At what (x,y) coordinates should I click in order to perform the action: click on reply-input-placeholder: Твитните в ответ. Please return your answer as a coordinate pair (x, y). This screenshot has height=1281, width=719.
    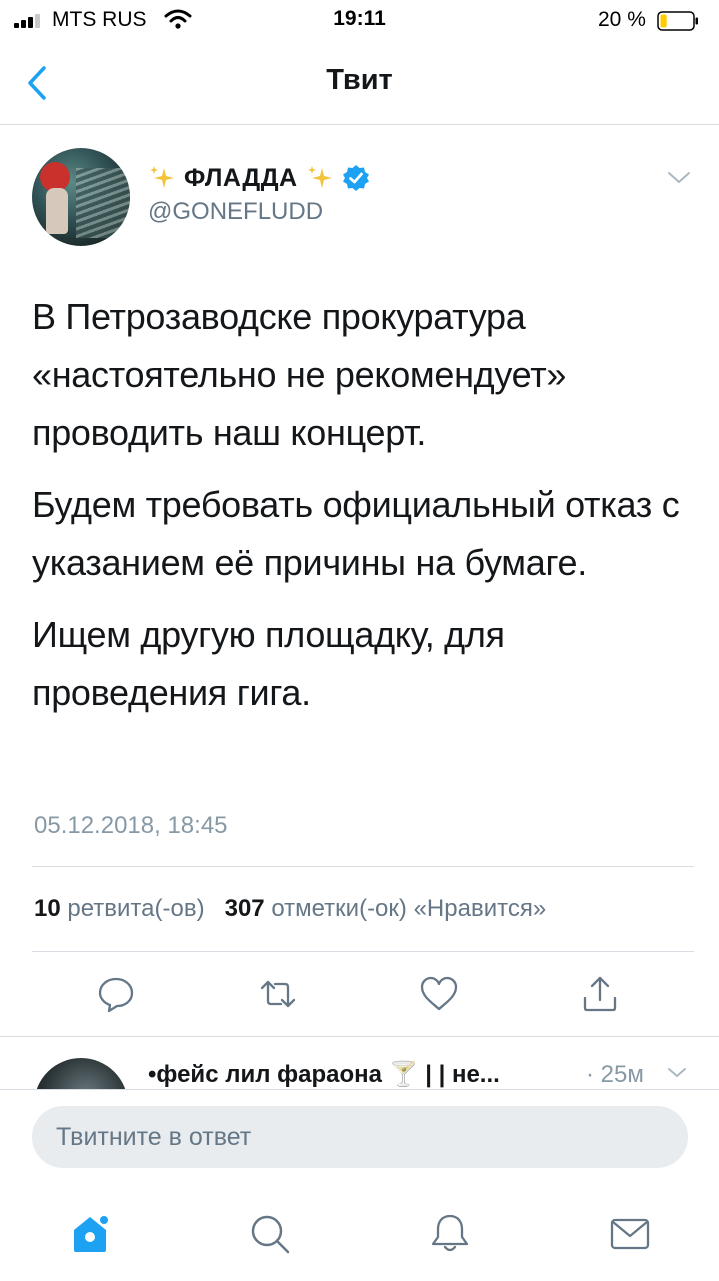
    Looking at the image, I should click on (153, 1137).